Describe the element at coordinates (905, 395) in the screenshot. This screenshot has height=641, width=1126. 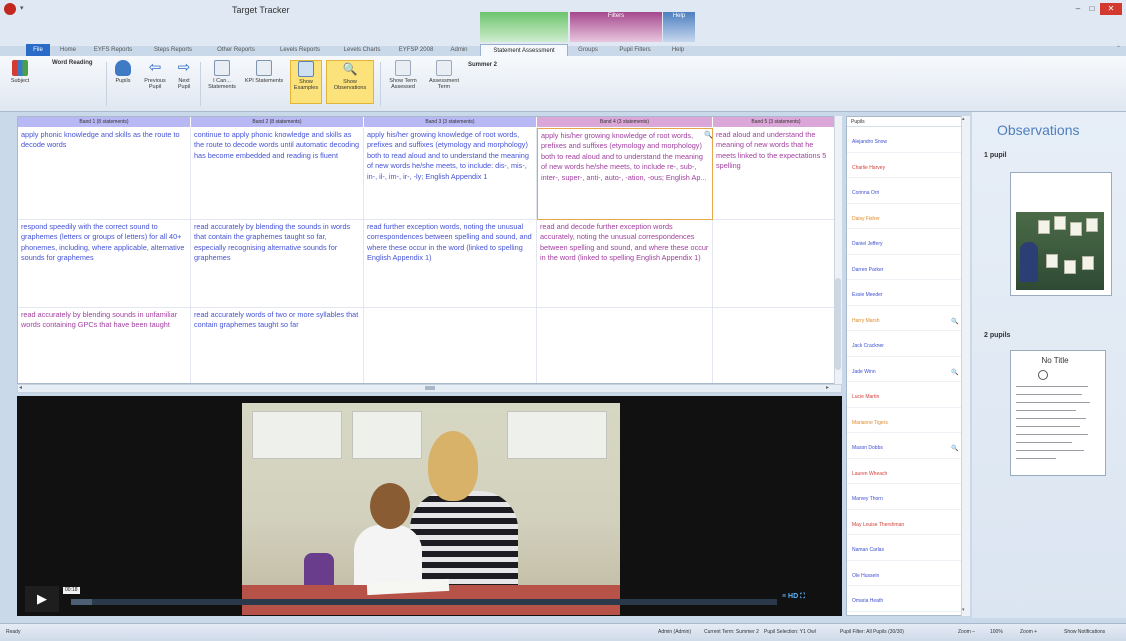
I see `pupil-list-item: Lucie Martin` at that location.